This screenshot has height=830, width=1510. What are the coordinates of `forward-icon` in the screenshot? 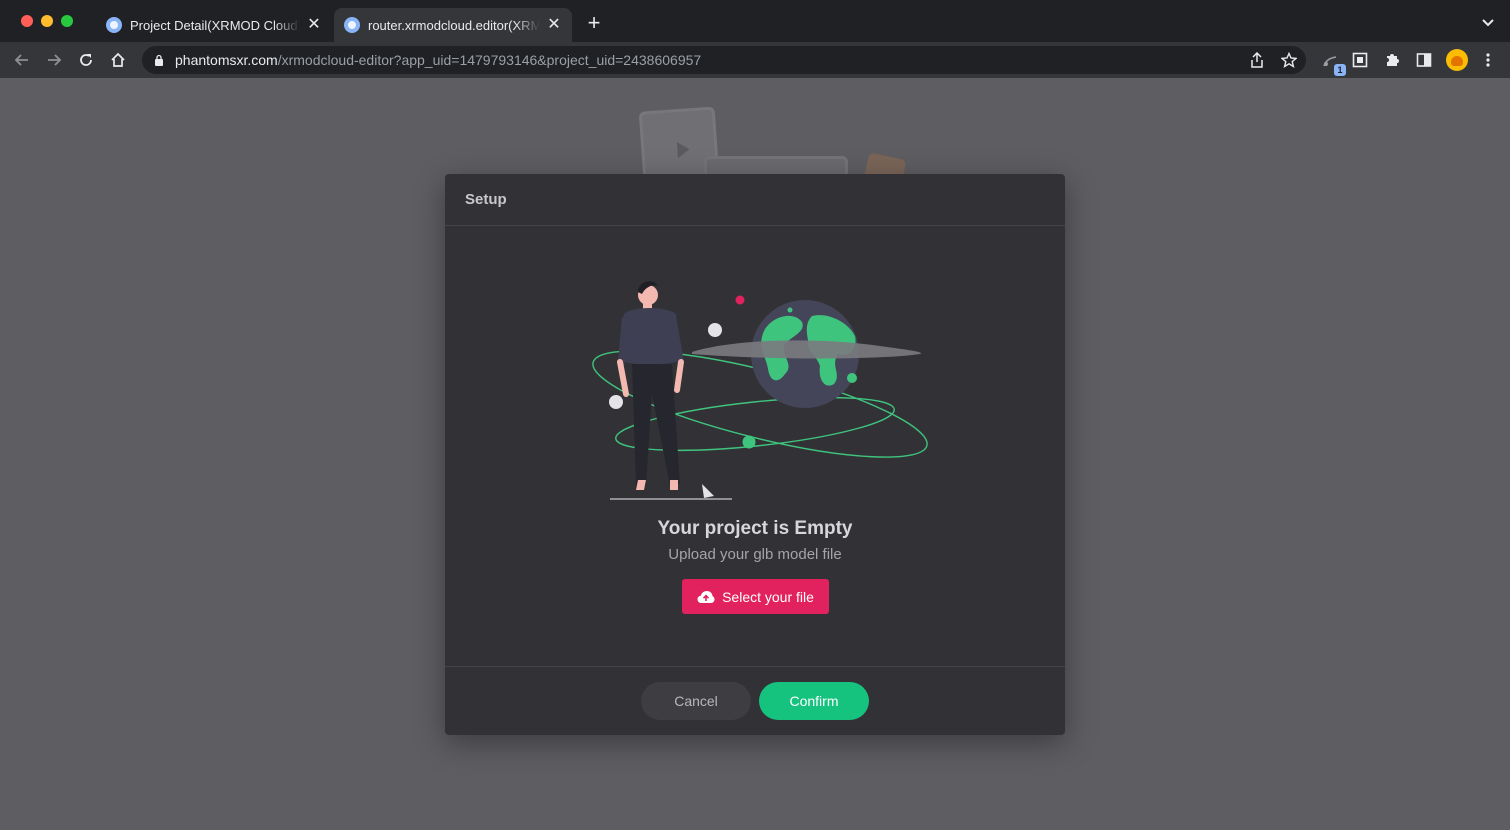 It's located at (54, 60).